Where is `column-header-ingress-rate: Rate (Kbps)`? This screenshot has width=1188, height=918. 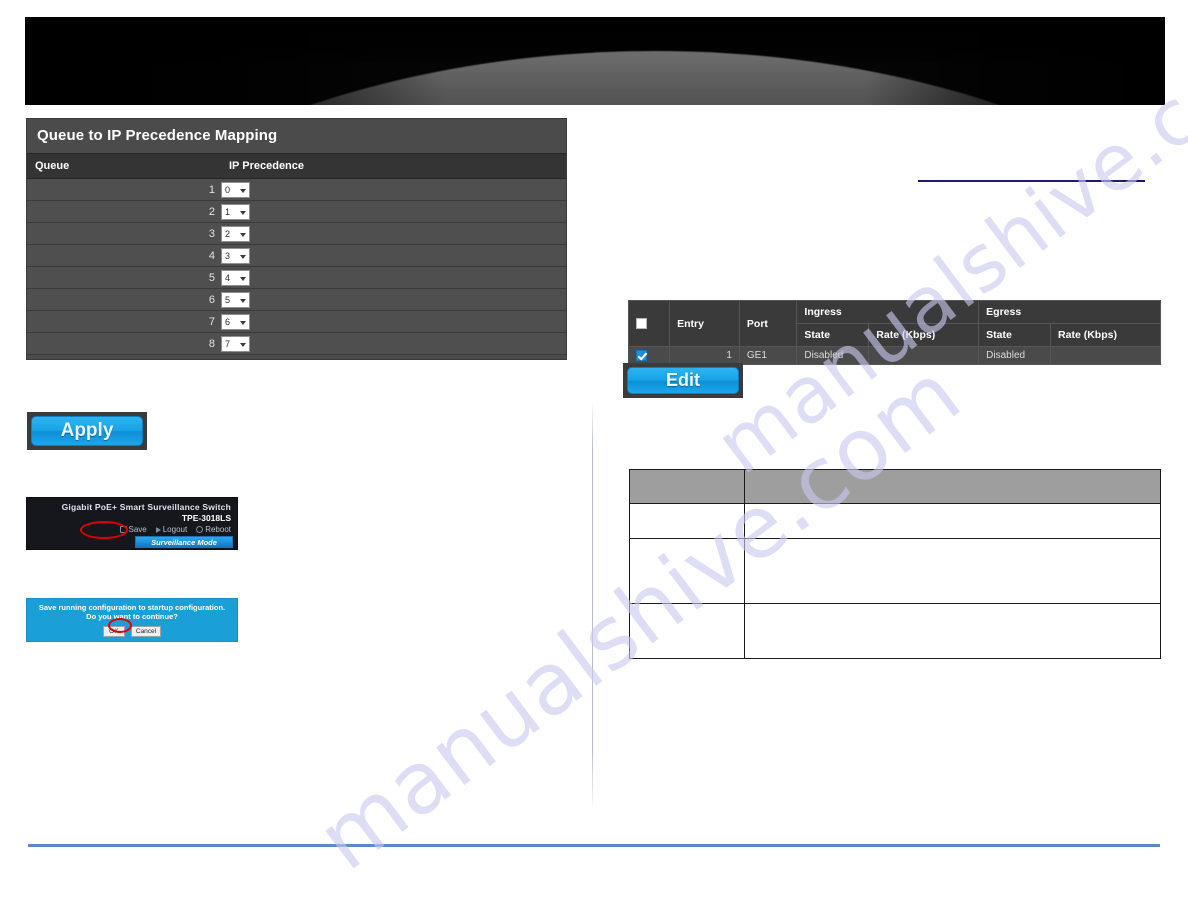 column-header-ingress-rate: Rate (Kbps) is located at coordinates (924, 335).